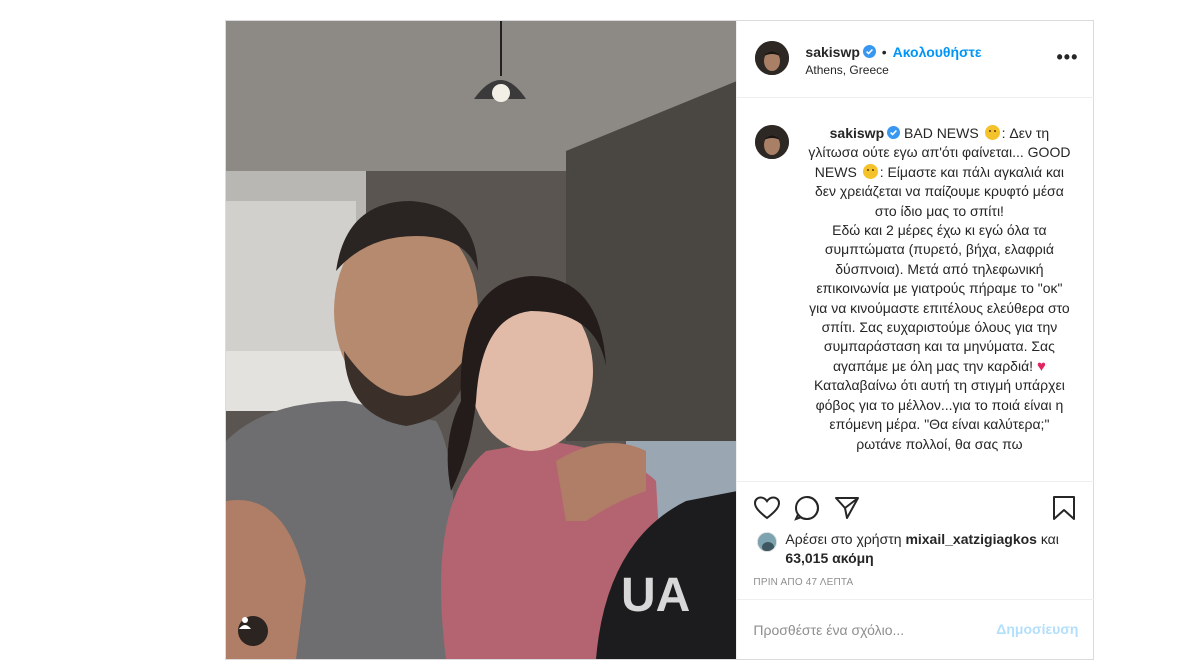  Describe the element at coordinates (655, 595) in the screenshot. I see `svg-text: UA` at that location.